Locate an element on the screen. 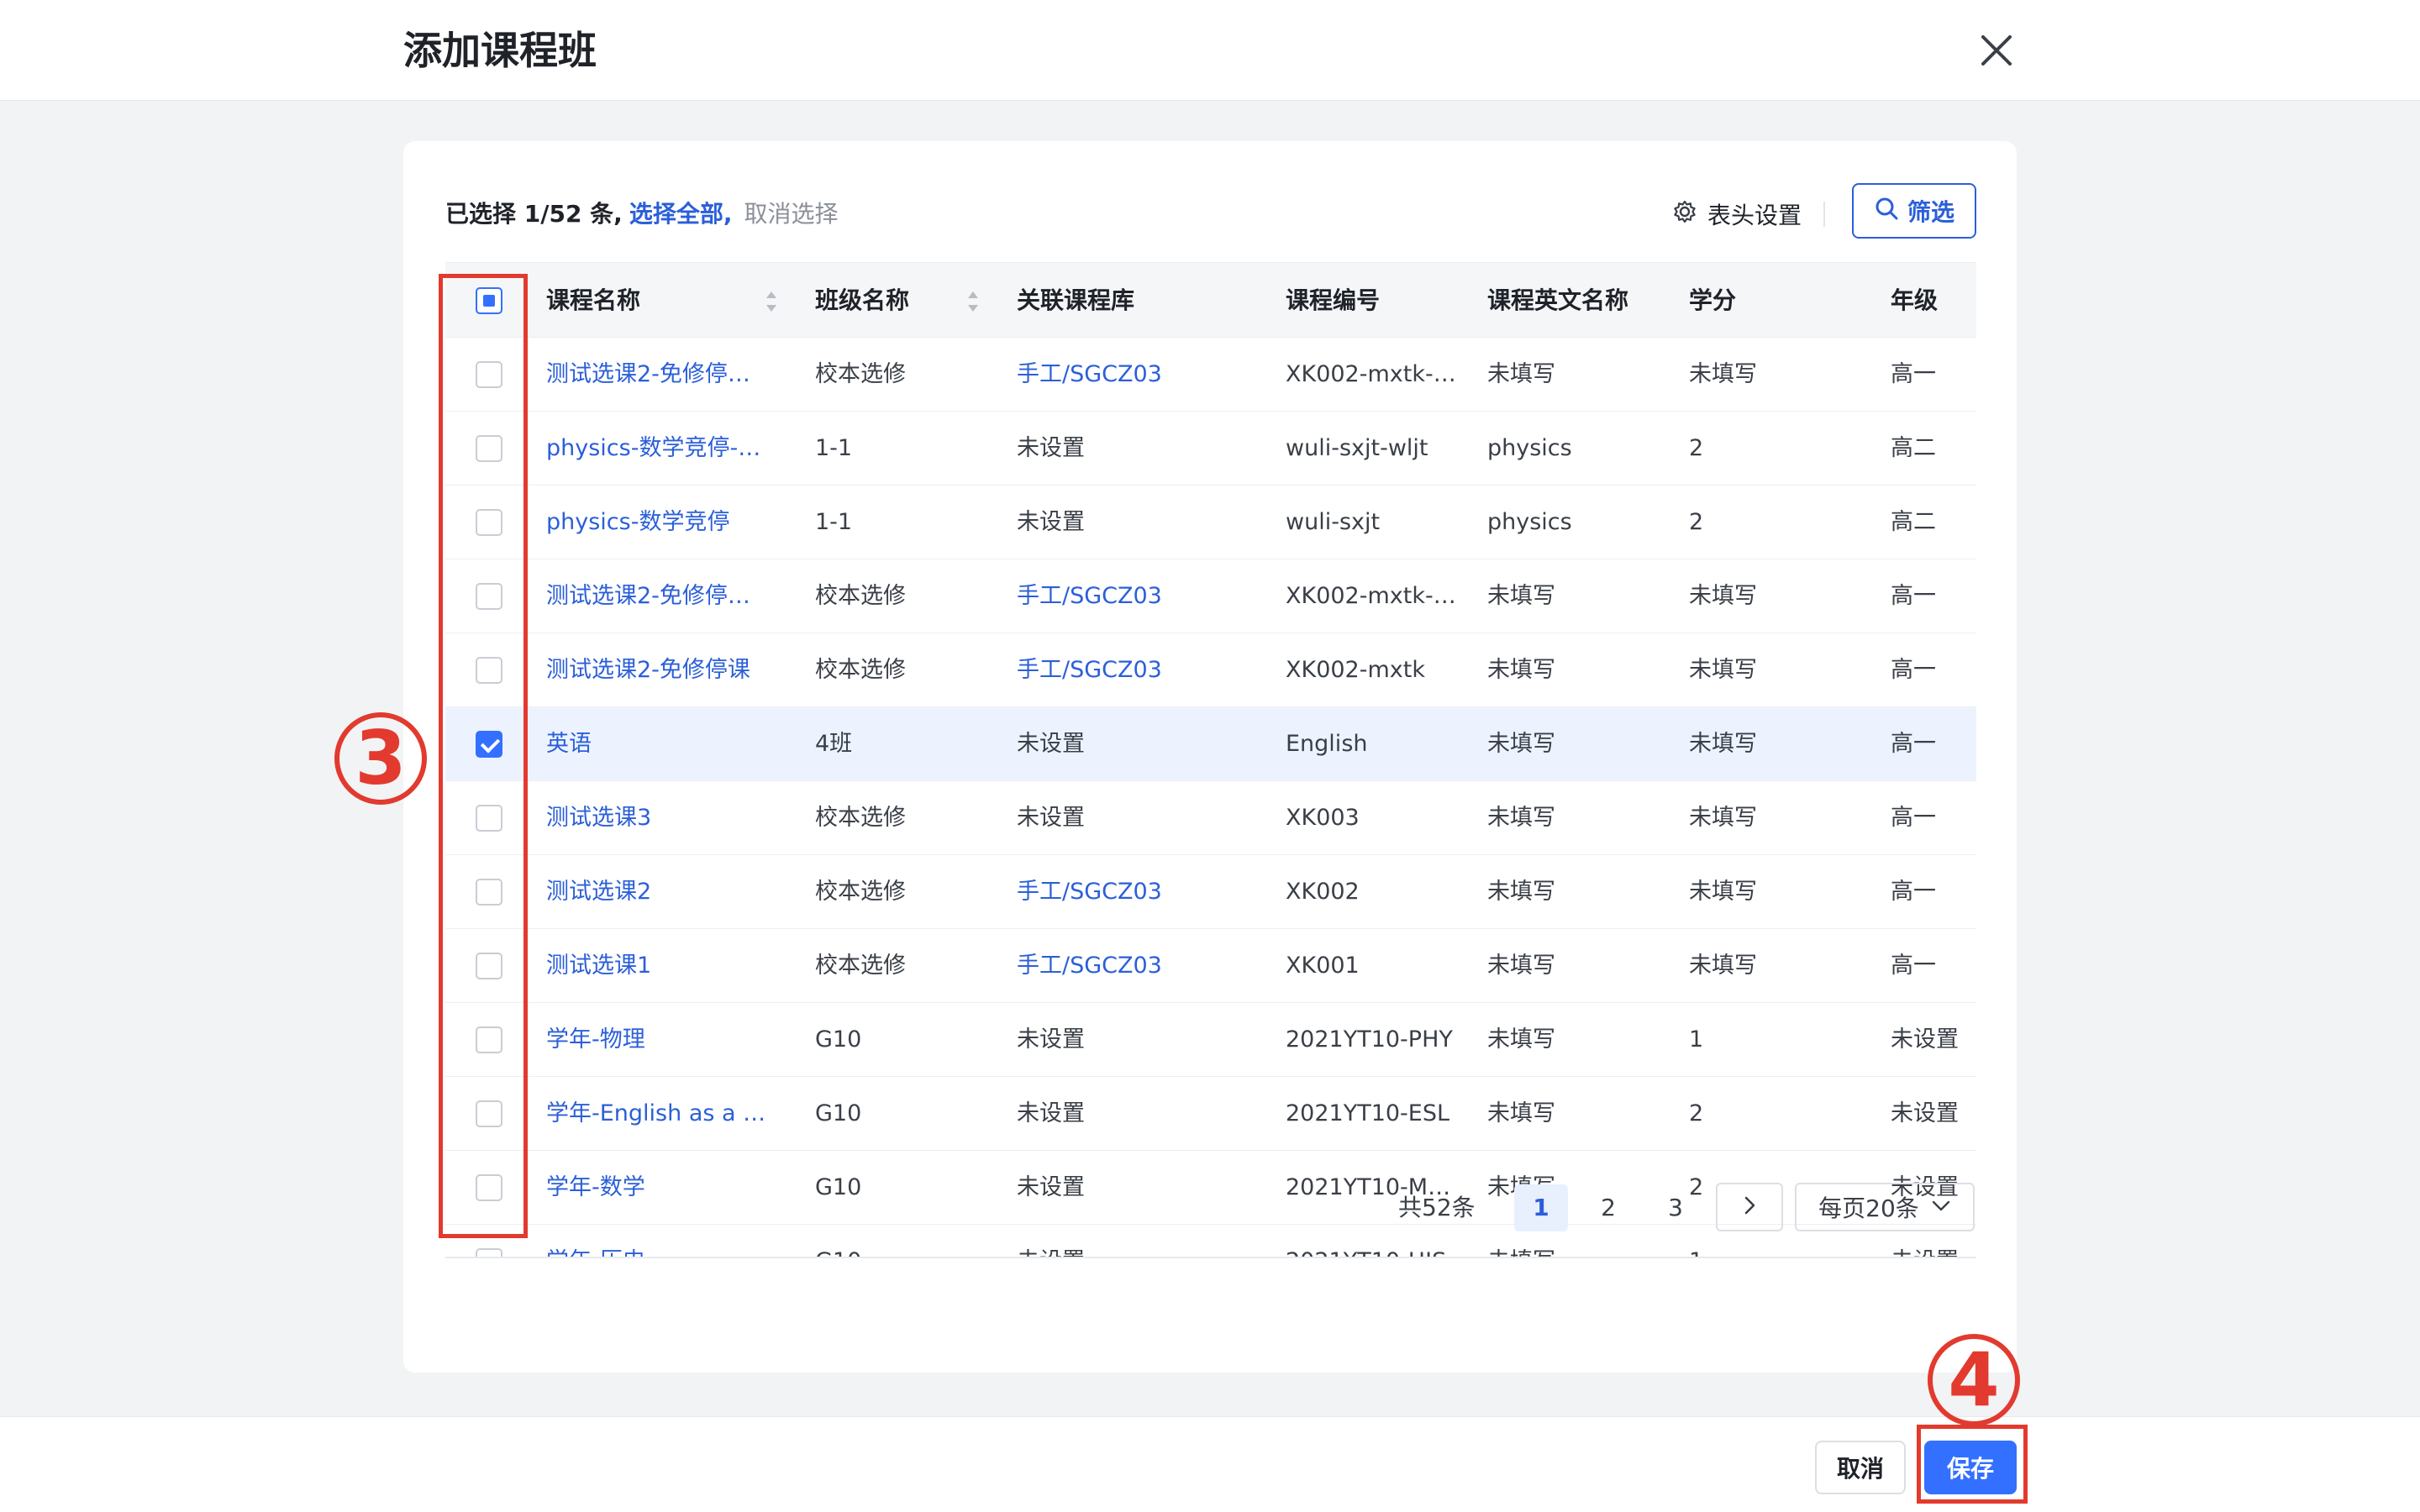 The width and height of the screenshot is (2420, 1512). cell-name: 测试选课3 is located at coordinates (668, 818).